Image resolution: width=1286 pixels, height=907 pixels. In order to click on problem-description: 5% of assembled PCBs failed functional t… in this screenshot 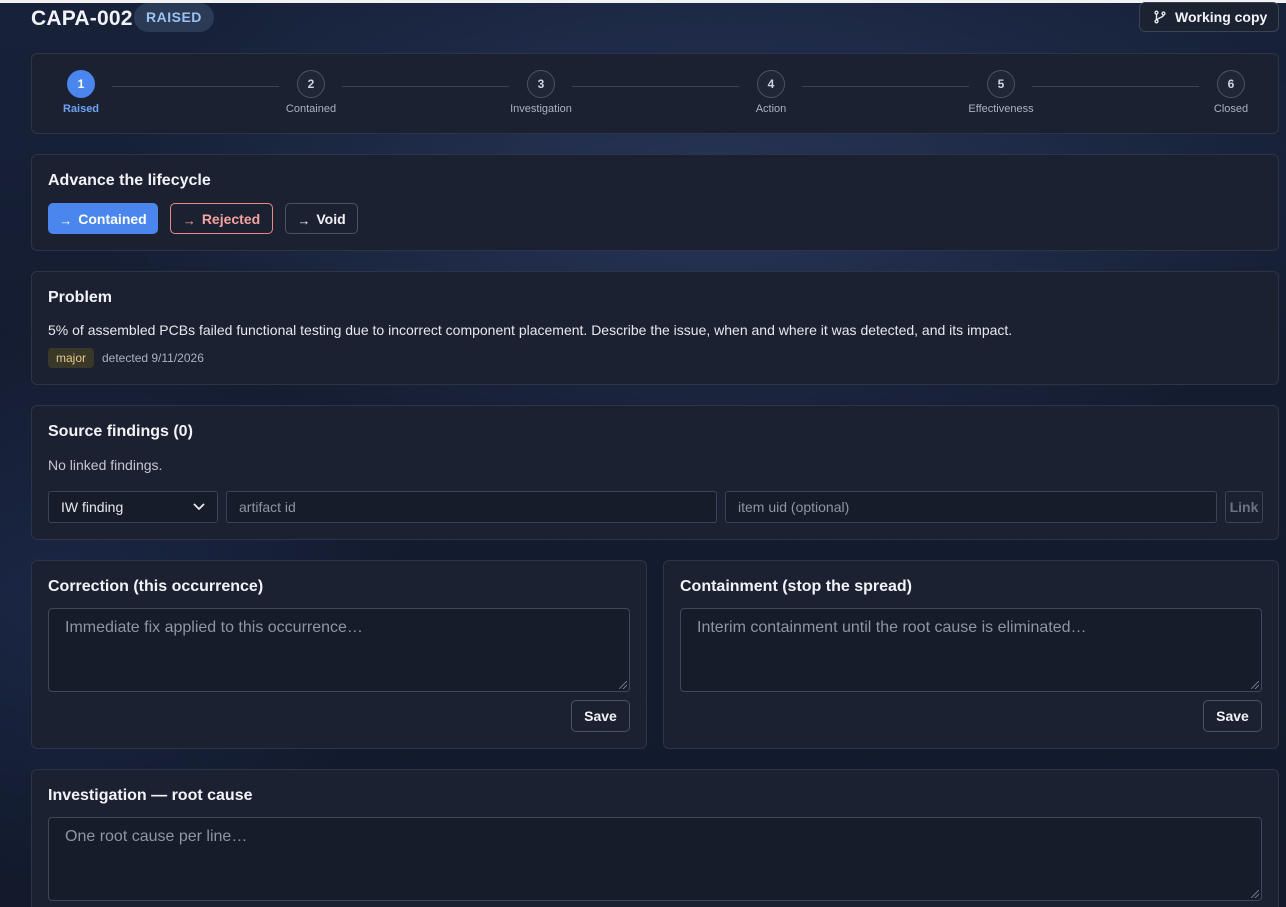, I will do `click(530, 330)`.